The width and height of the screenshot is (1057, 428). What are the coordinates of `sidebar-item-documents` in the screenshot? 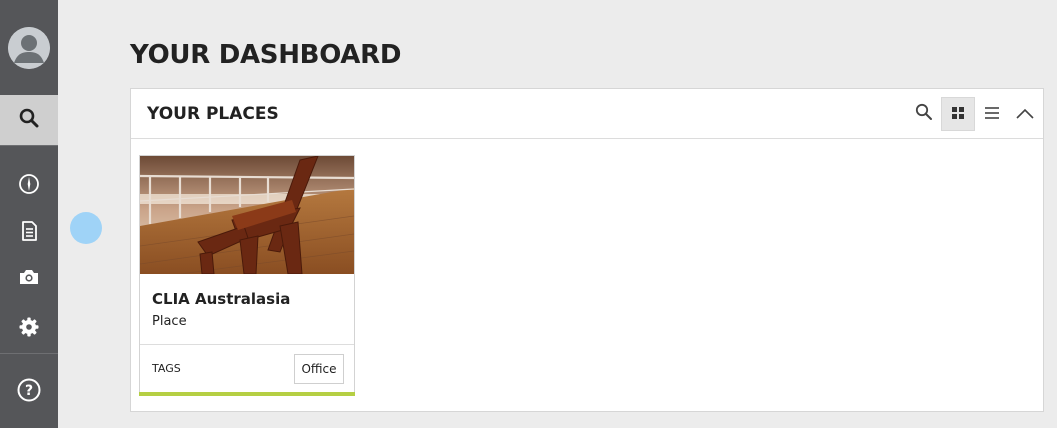 It's located at (29, 233).